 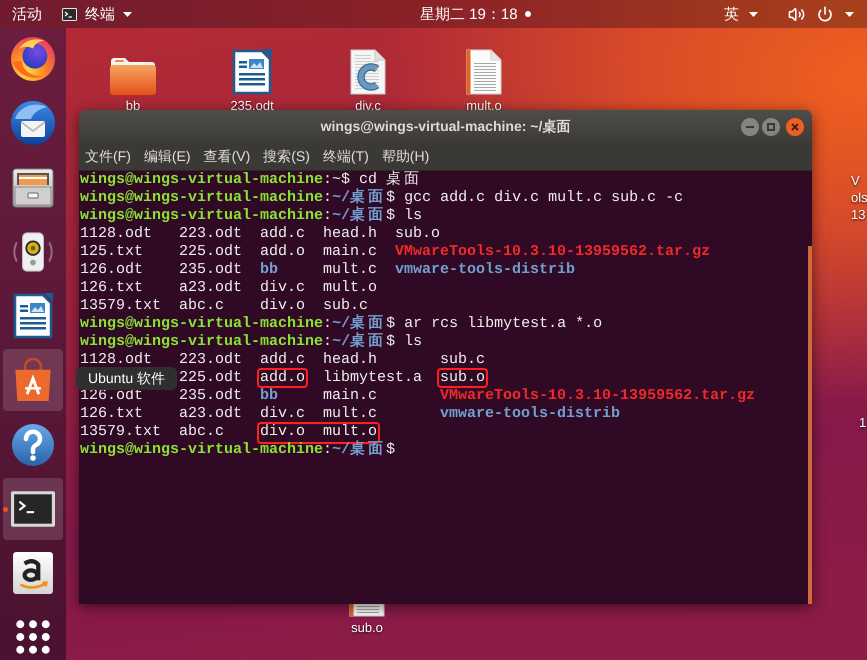 What do you see at coordinates (368, 106) in the screenshot?
I see `icon-label: div.c` at bounding box center [368, 106].